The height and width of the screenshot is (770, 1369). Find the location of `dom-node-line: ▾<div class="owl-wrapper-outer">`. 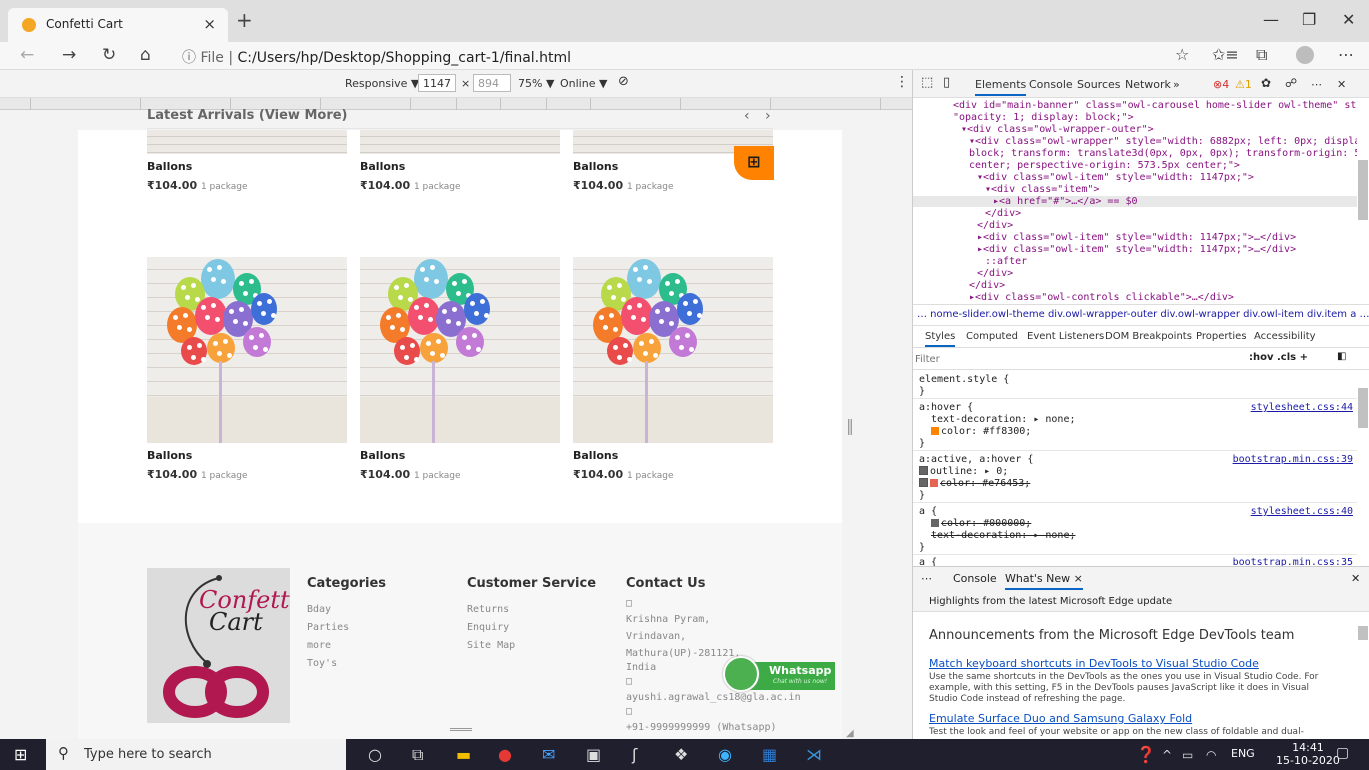

dom-node-line: ▾<div class="owl-wrapper-outer"> is located at coordinates (1057, 129).